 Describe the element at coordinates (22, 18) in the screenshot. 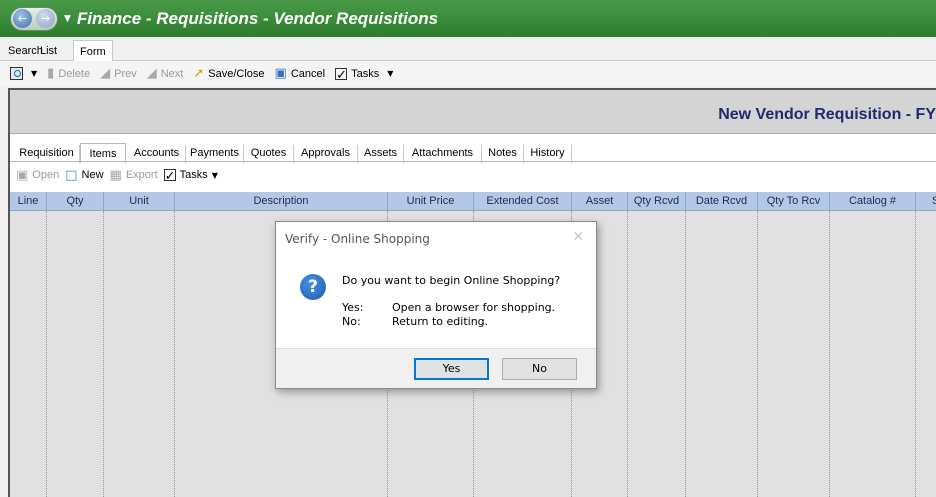

I see `back-arrow-icon: ←` at that location.